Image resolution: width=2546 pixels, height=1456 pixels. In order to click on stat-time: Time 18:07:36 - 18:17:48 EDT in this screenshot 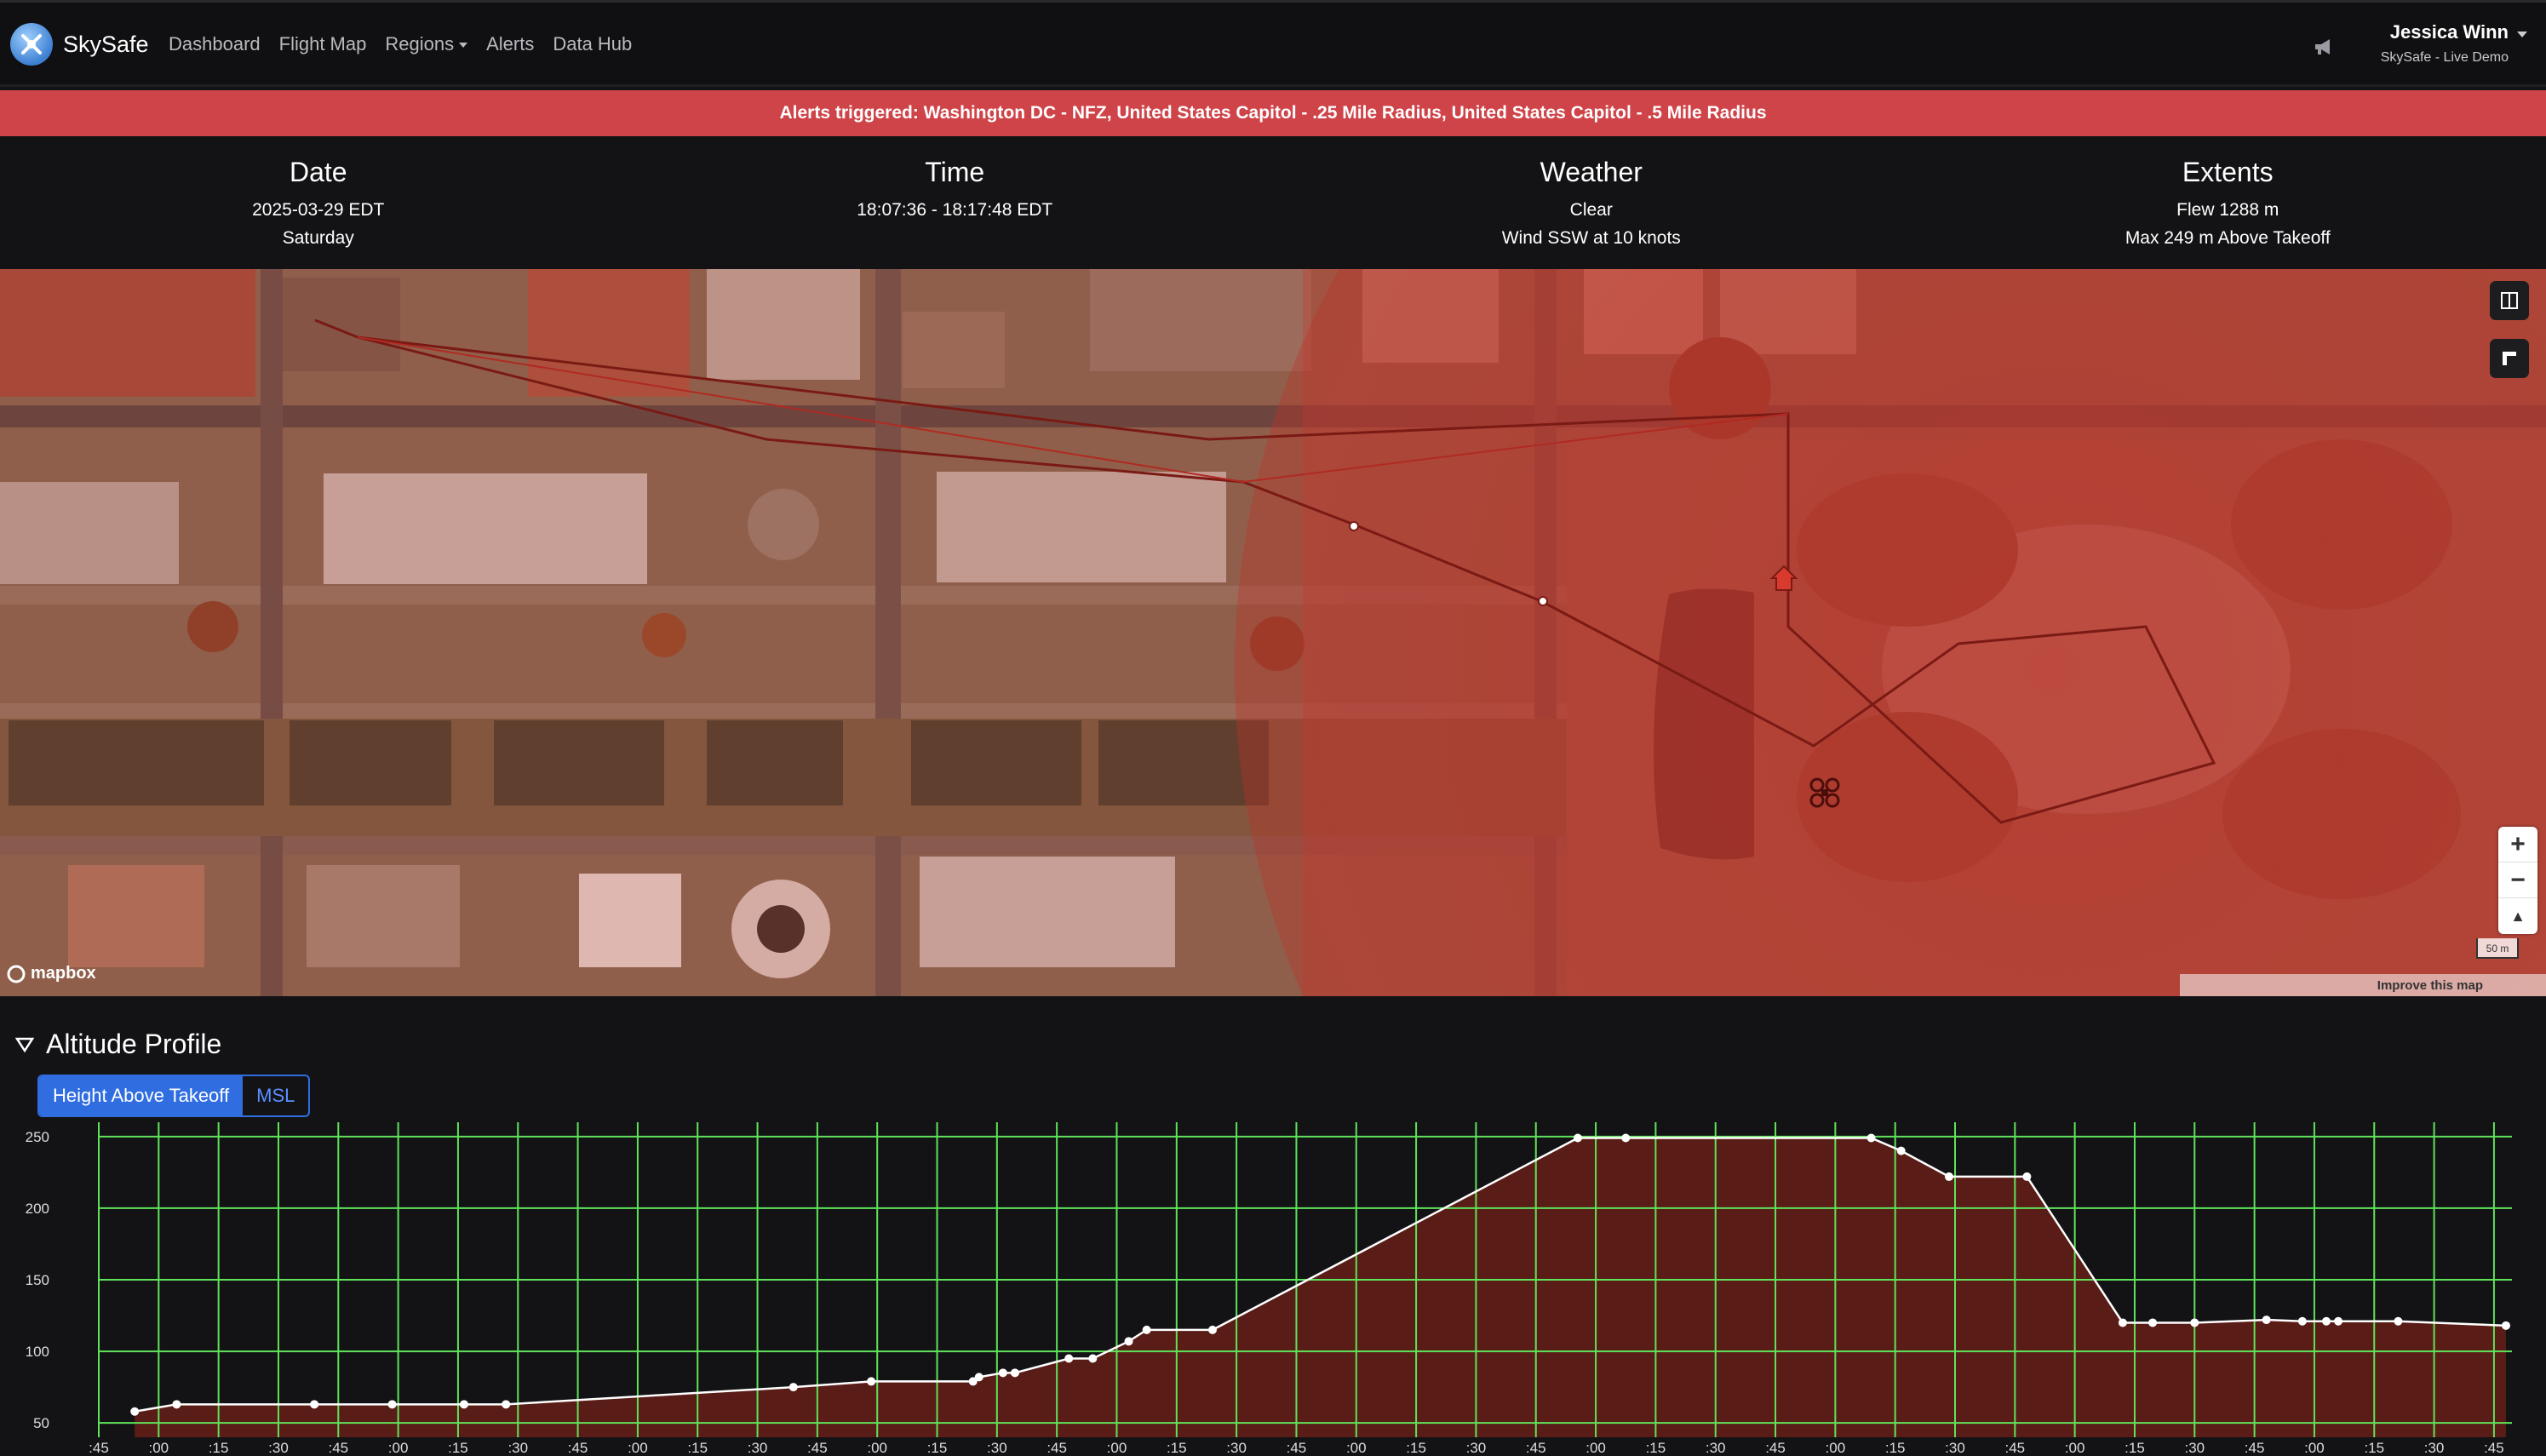, I will do `click(955, 202)`.